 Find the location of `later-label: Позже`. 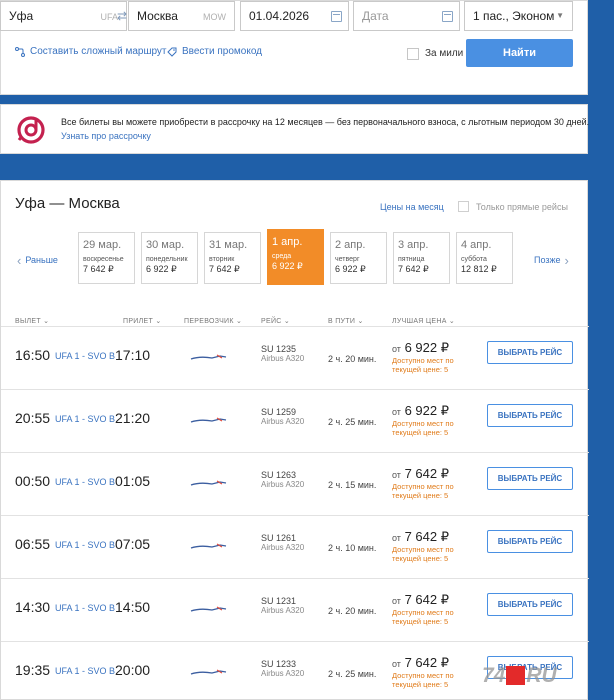

later-label: Позже is located at coordinates (547, 260).